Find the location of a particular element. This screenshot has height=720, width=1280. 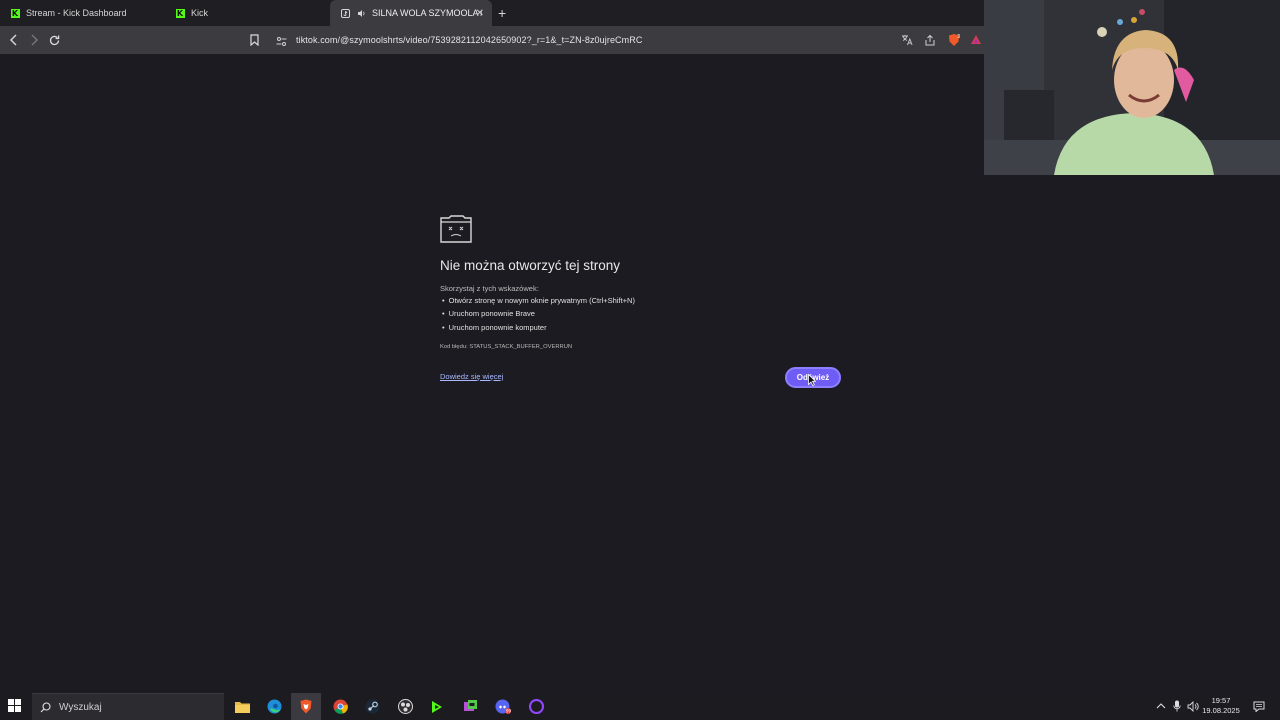

discord-icon: 99 is located at coordinates (503, 706).